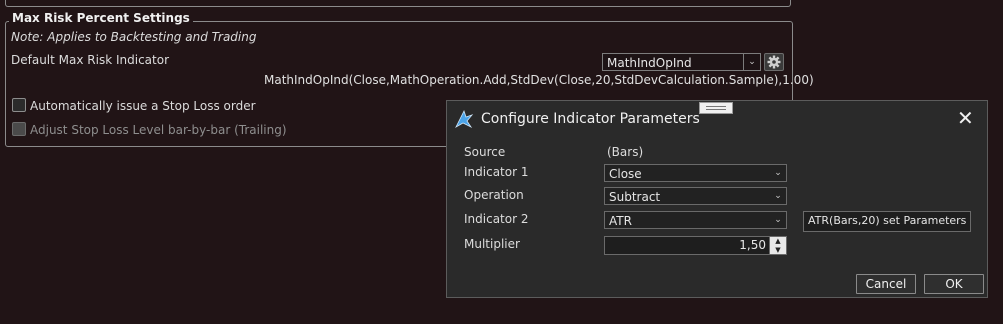  I want to click on source-label: Source, so click(485, 152).